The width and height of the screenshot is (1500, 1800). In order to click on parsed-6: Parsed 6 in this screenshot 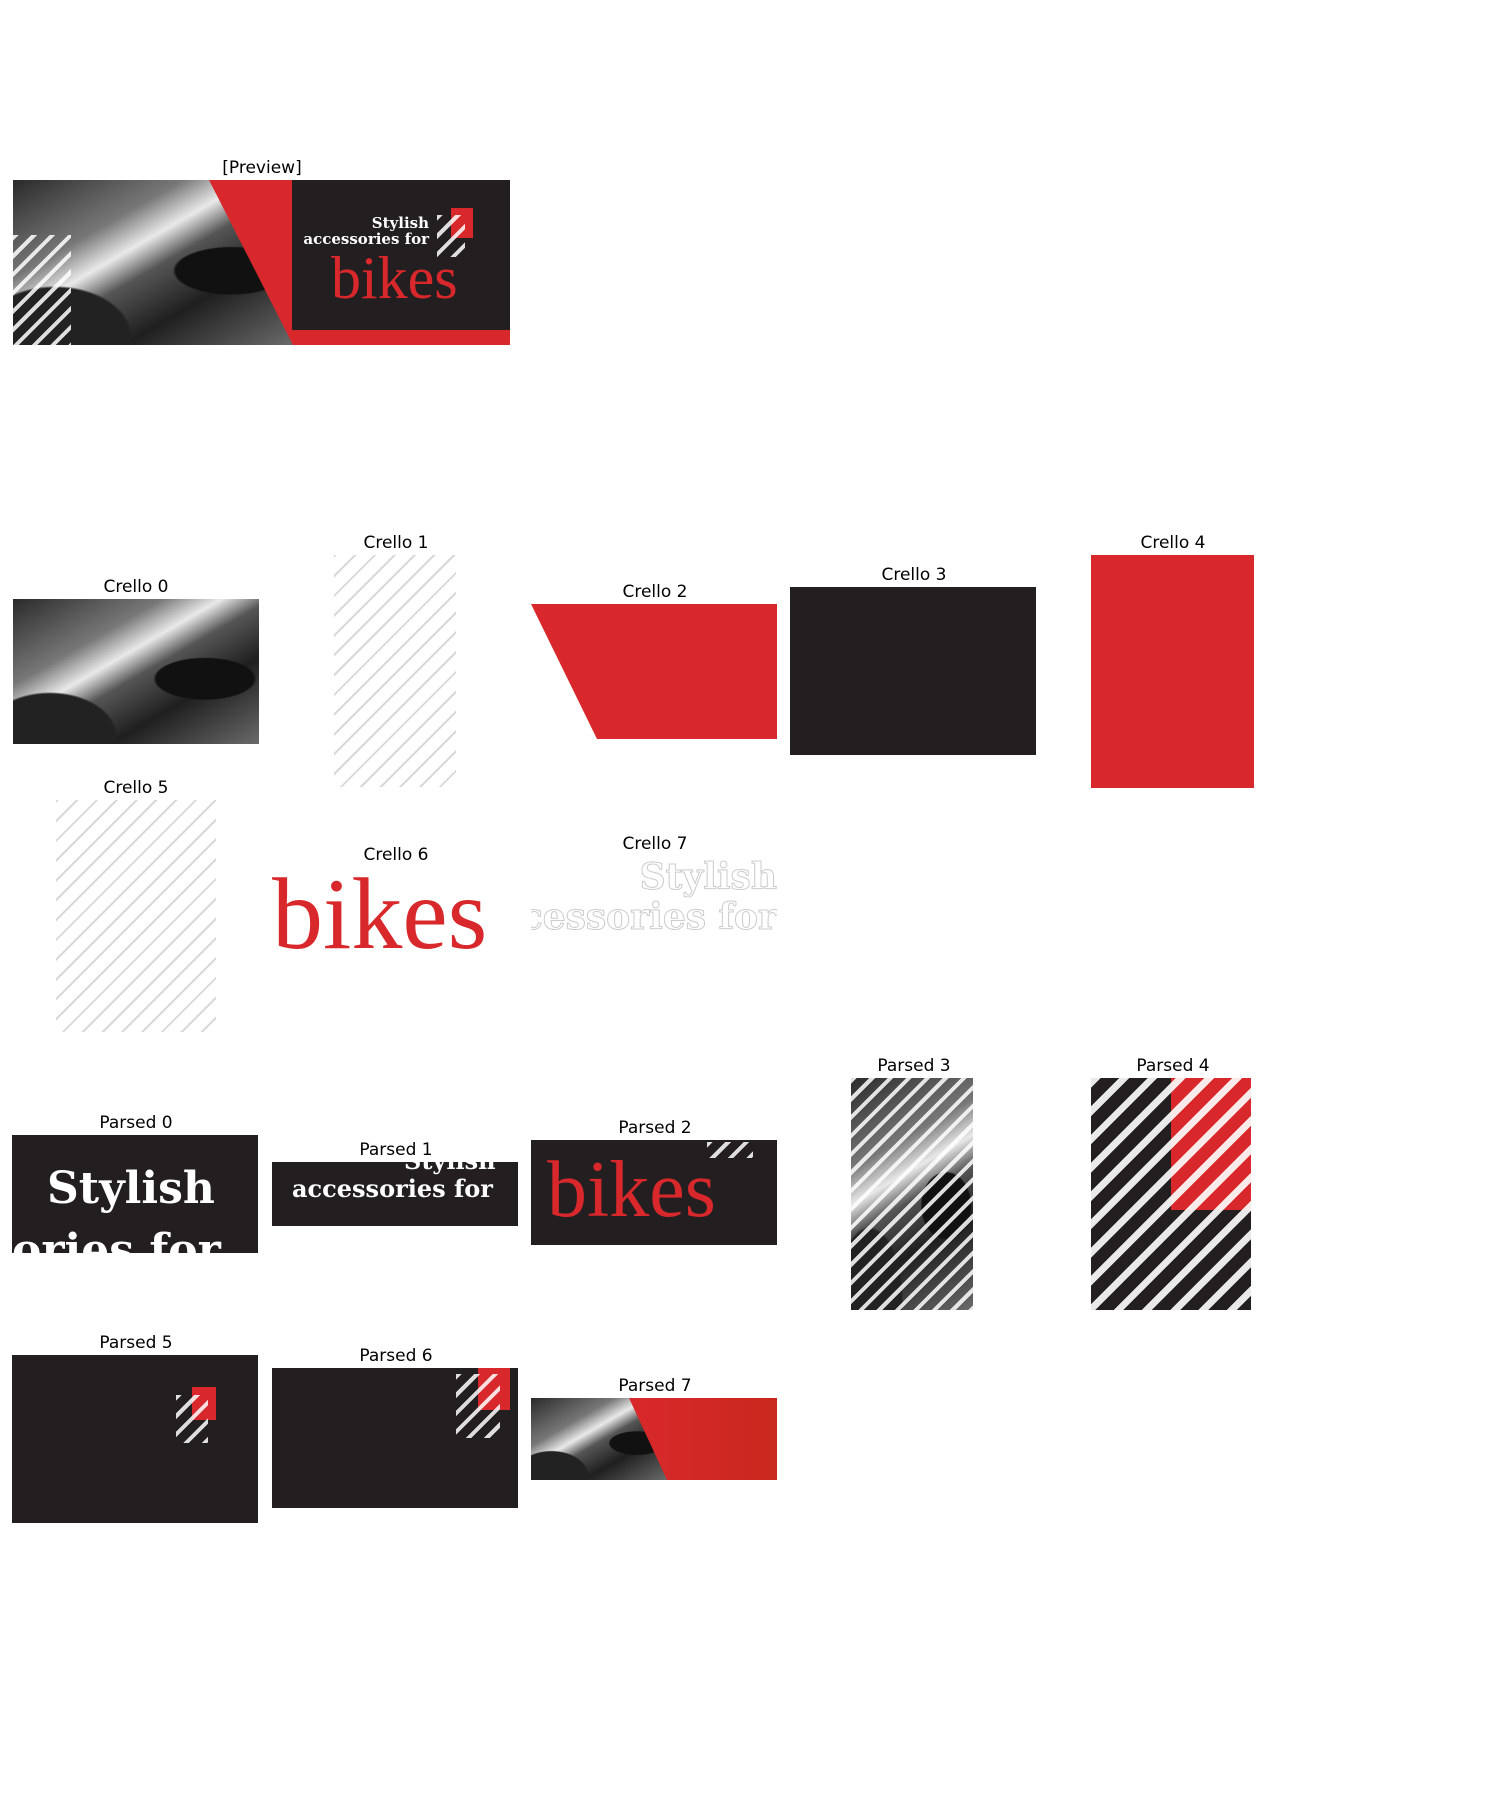, I will do `click(396, 1431)`.